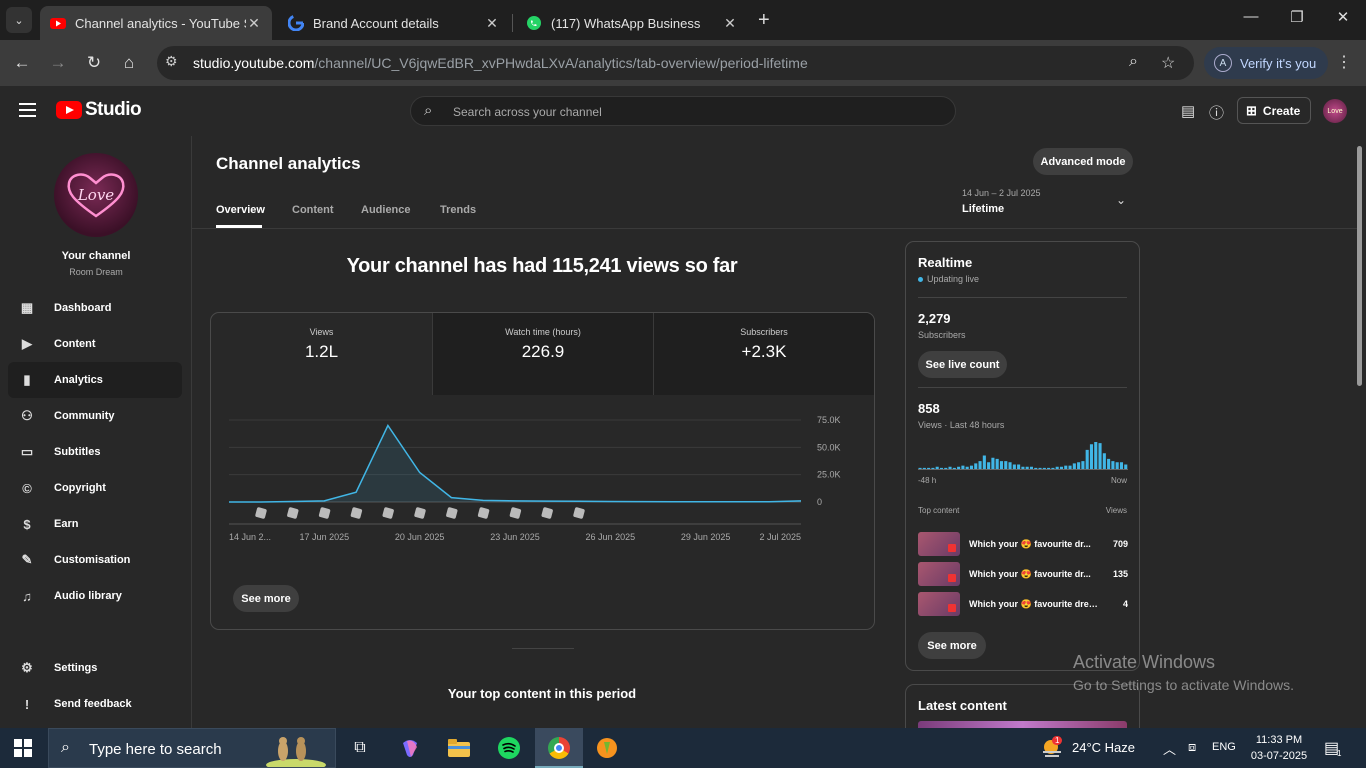  I want to click on tab-audience: Audience, so click(386, 210).